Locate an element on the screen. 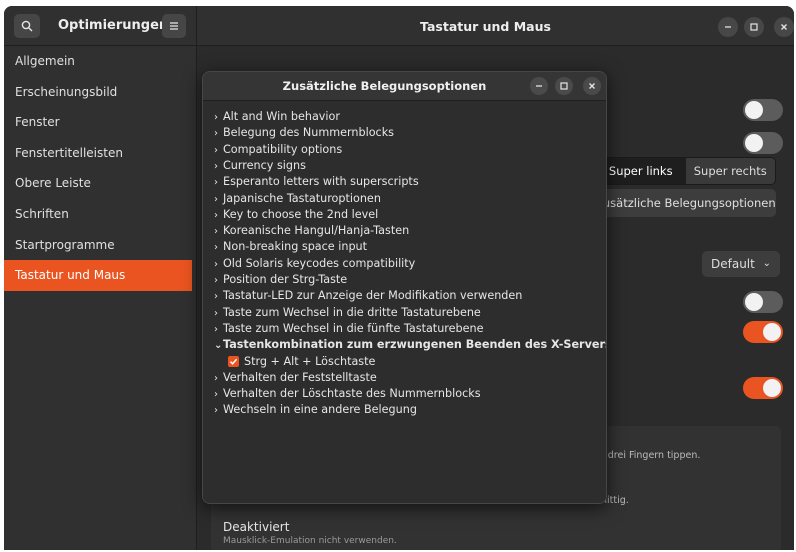 This screenshot has width=796, height=552. tree-item-esperanto: › Esperanto letters with superscripts is located at coordinates (316, 182).